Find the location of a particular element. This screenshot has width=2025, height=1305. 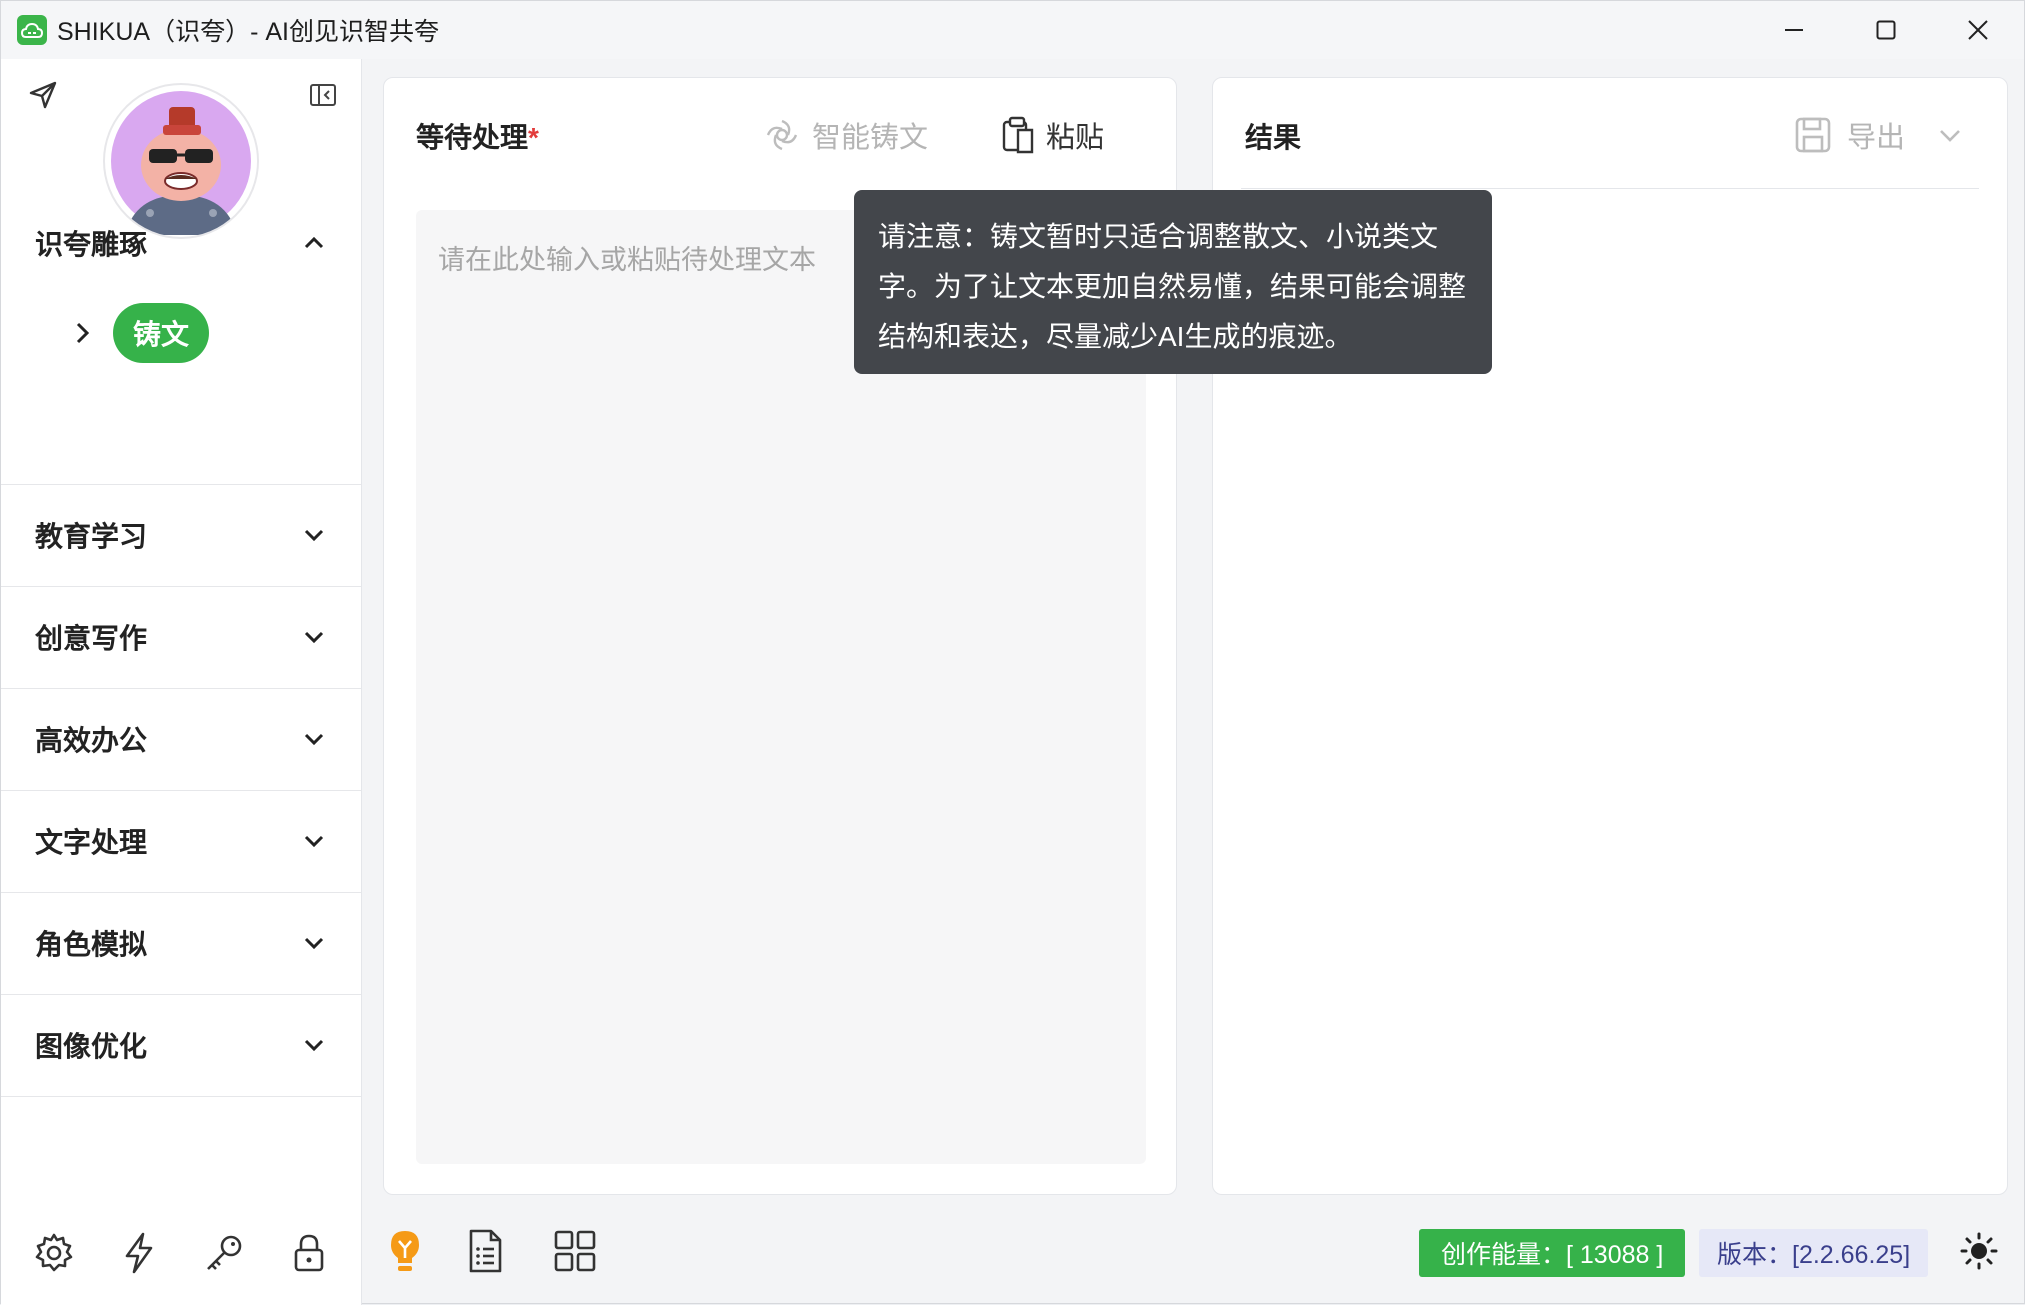

window-controls is located at coordinates (1886, 30).